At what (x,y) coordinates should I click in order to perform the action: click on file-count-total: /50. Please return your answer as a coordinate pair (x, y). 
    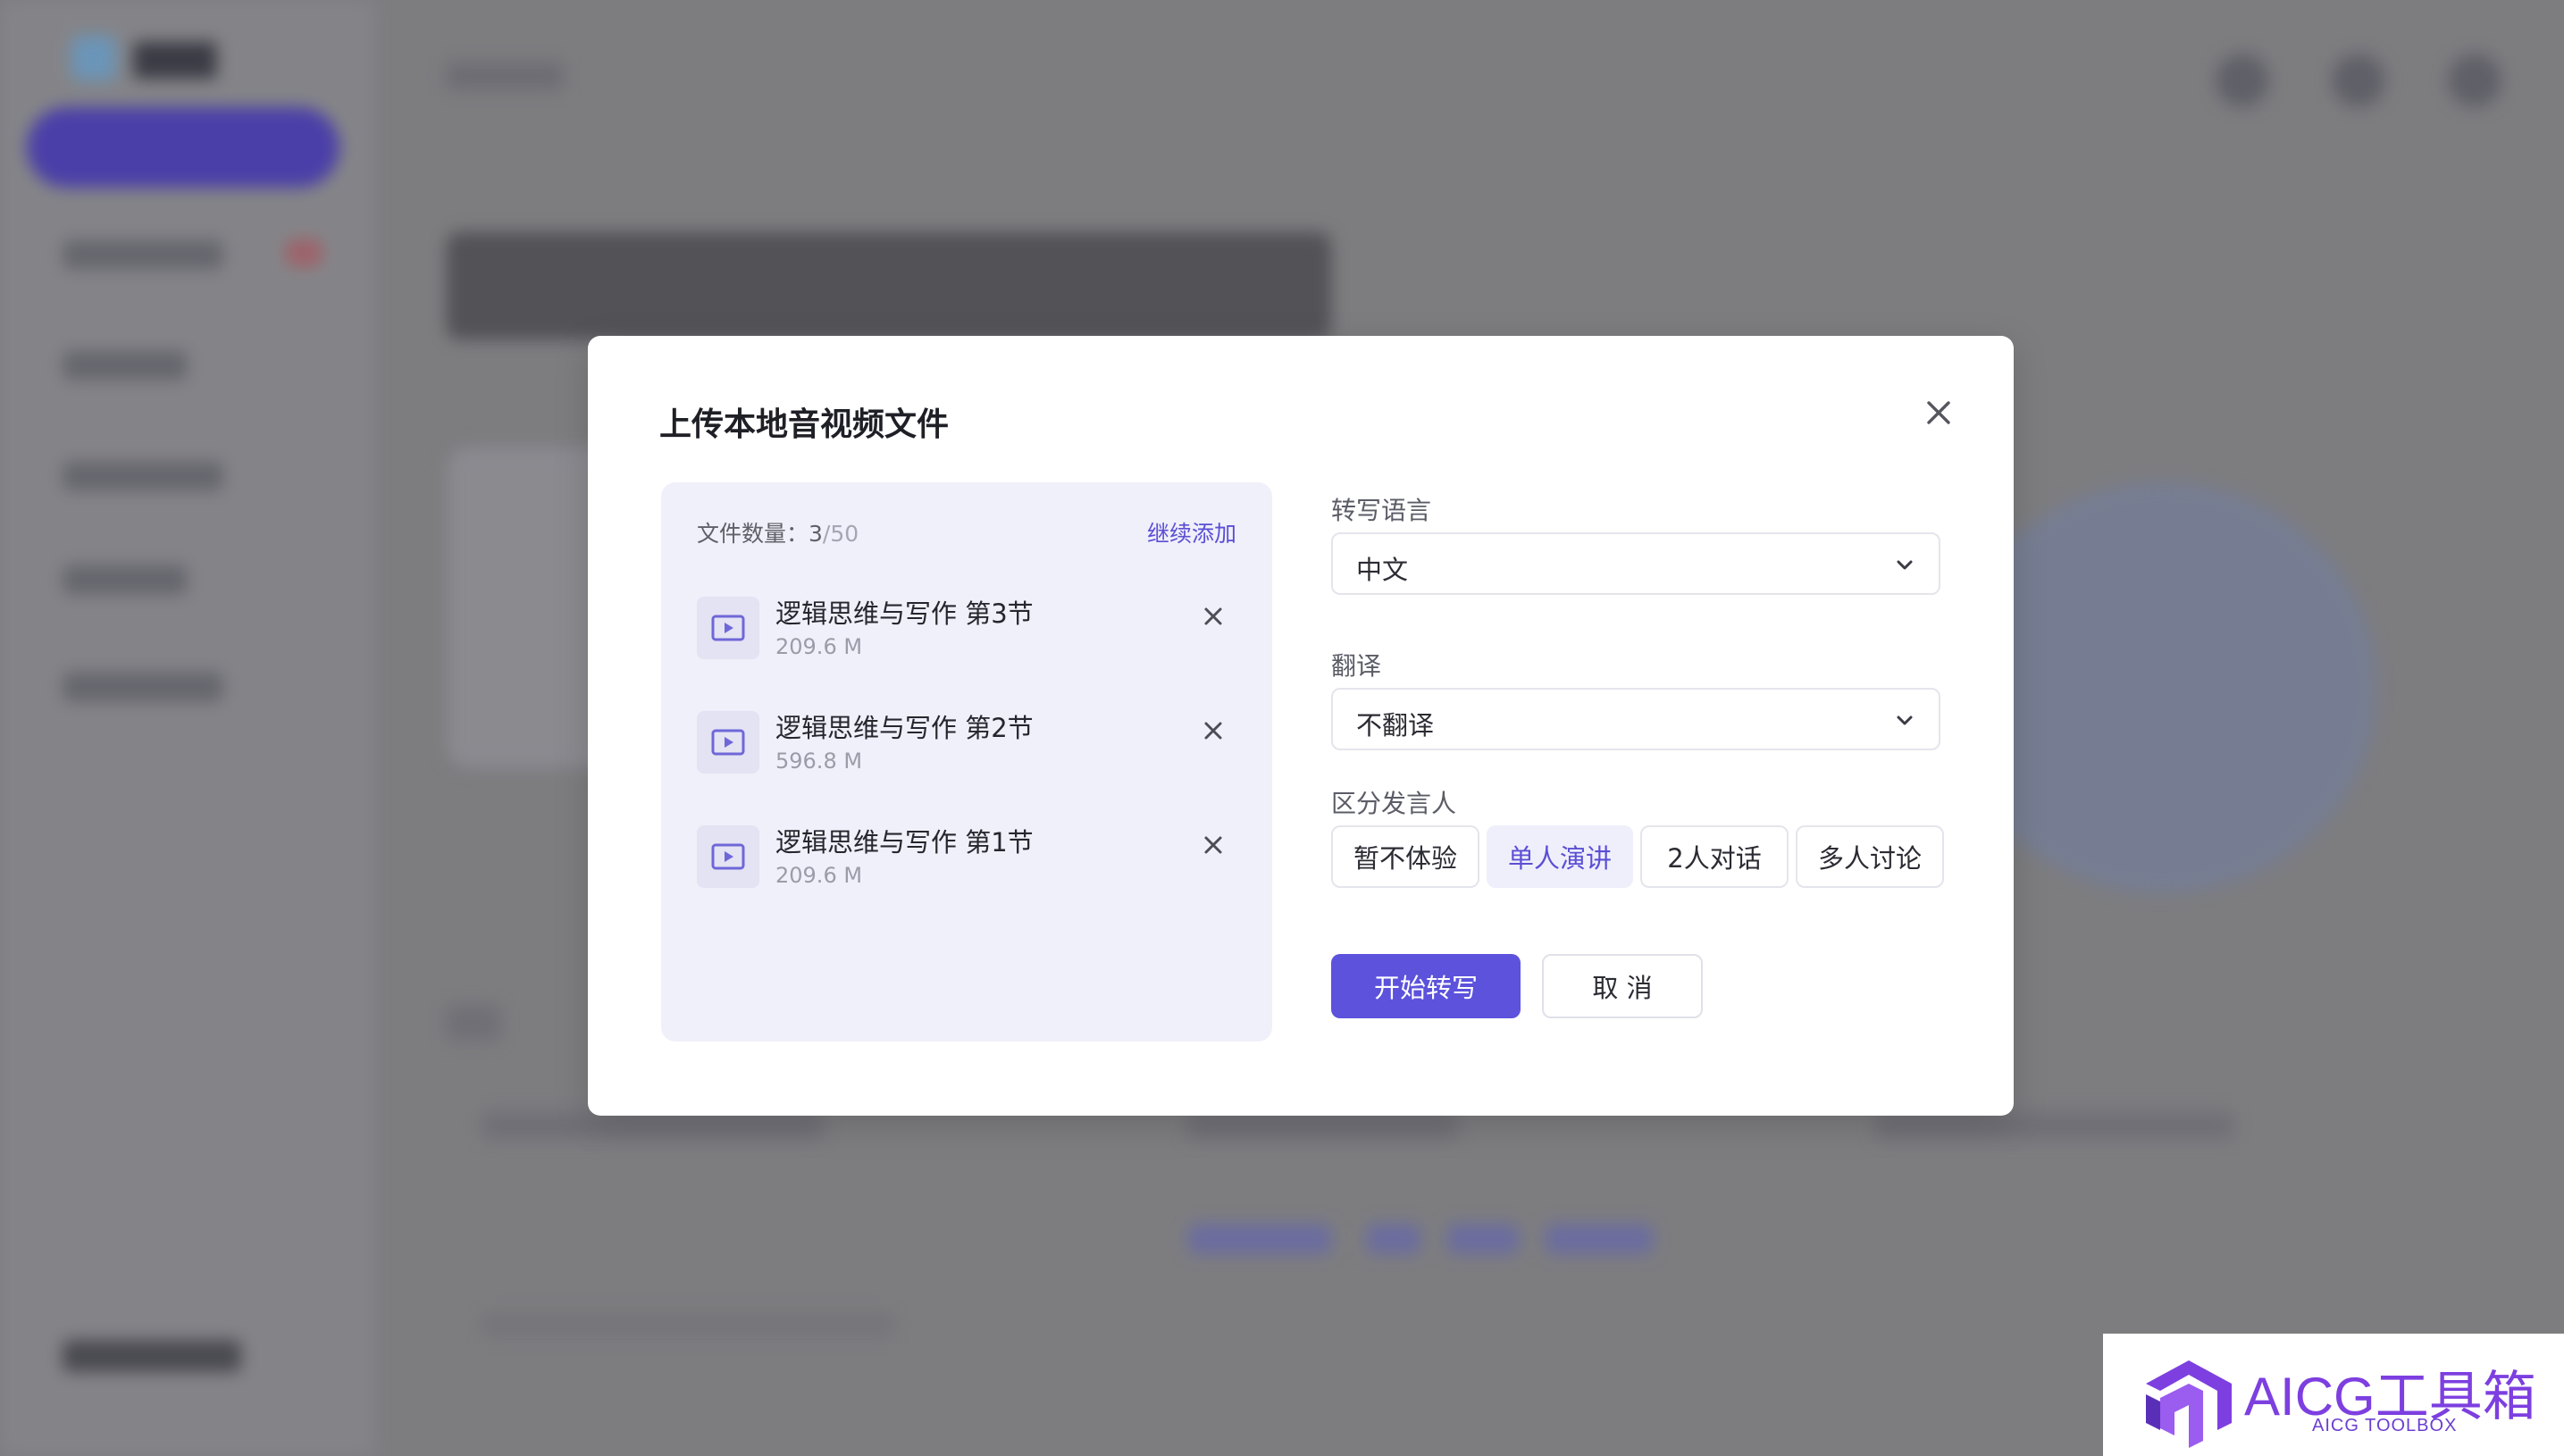
    Looking at the image, I should click on (841, 534).